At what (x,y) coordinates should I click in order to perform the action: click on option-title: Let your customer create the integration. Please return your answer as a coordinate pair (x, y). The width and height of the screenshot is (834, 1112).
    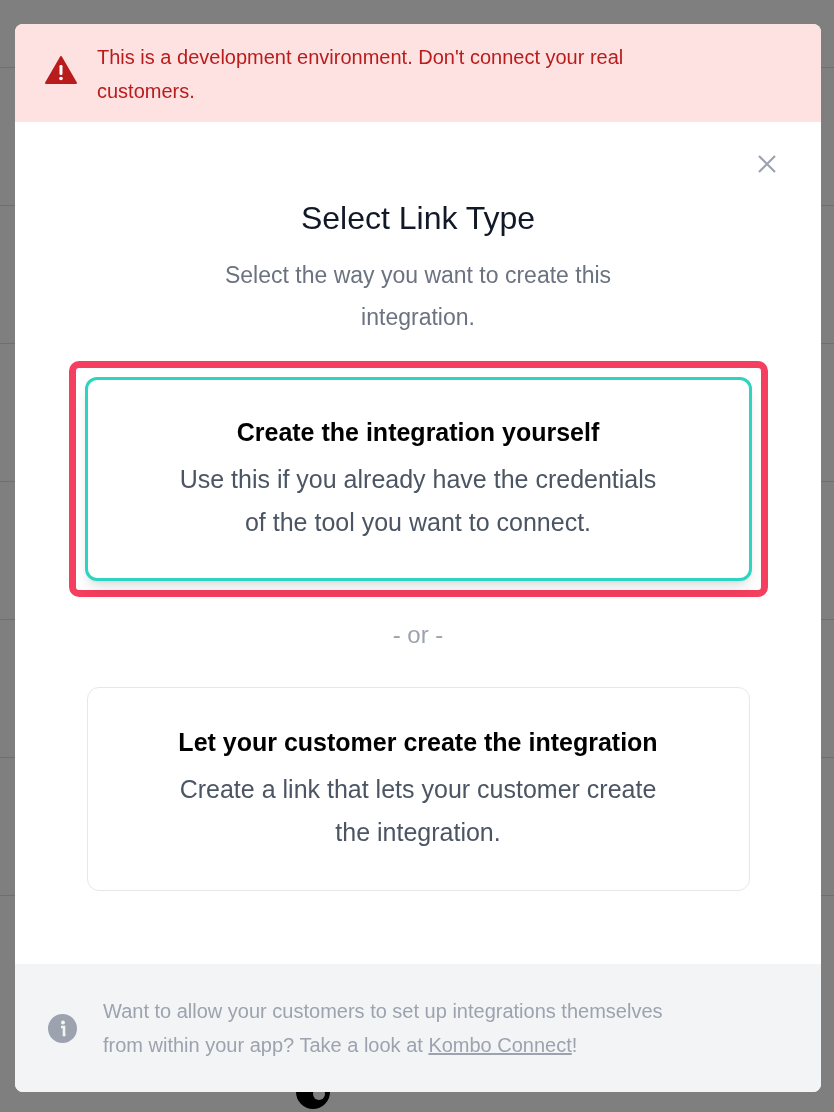
    Looking at the image, I should click on (418, 743).